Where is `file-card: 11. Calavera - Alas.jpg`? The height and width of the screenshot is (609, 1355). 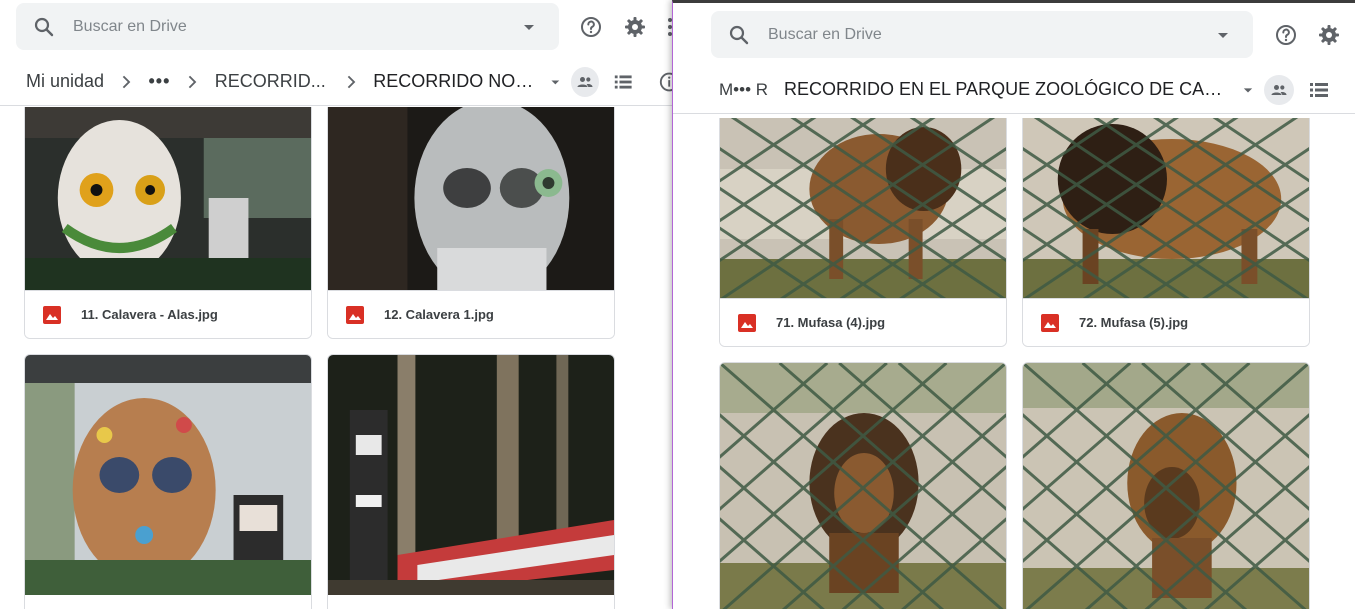 file-card: 11. Calavera - Alas.jpg is located at coordinates (168, 223).